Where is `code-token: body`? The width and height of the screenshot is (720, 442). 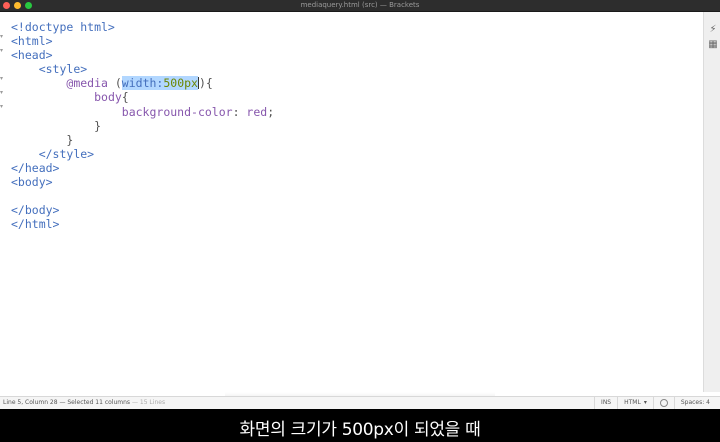 code-token: body is located at coordinates (108, 97).